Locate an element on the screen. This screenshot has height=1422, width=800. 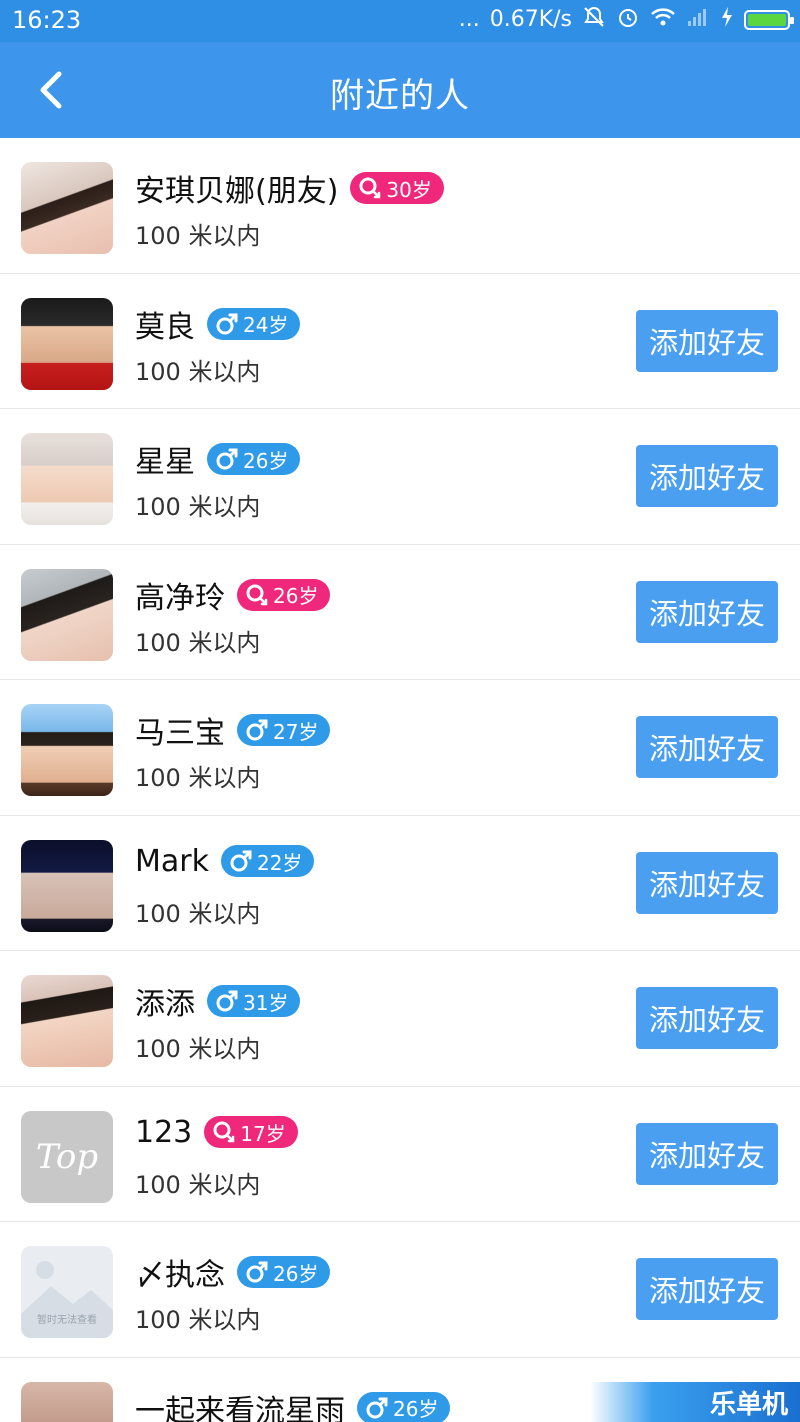
person-name: 莫良 is located at coordinates (165, 327).